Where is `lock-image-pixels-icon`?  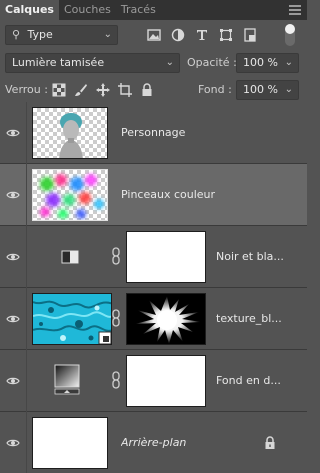
lock-image-pixels-icon is located at coordinates (81, 90).